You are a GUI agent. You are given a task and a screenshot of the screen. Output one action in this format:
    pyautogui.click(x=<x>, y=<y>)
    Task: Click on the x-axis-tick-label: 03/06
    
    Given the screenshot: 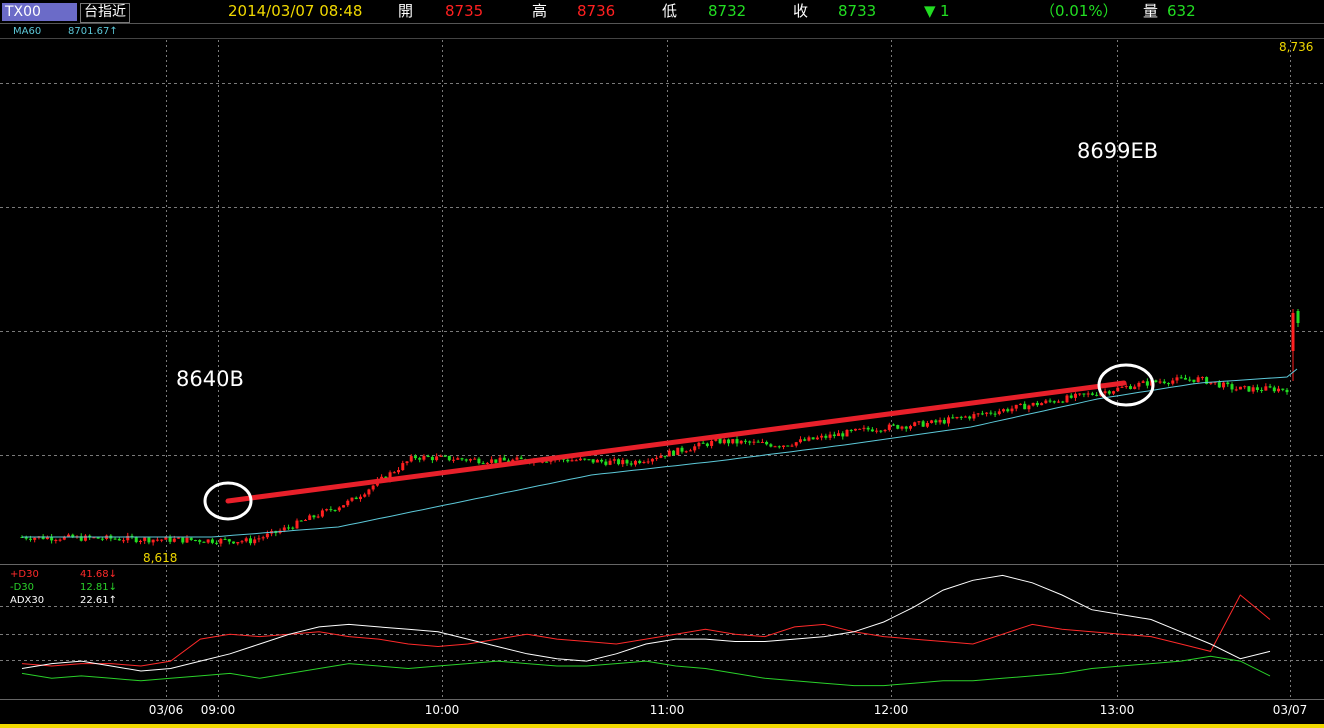 What is the action you would take?
    pyautogui.click(x=166, y=710)
    